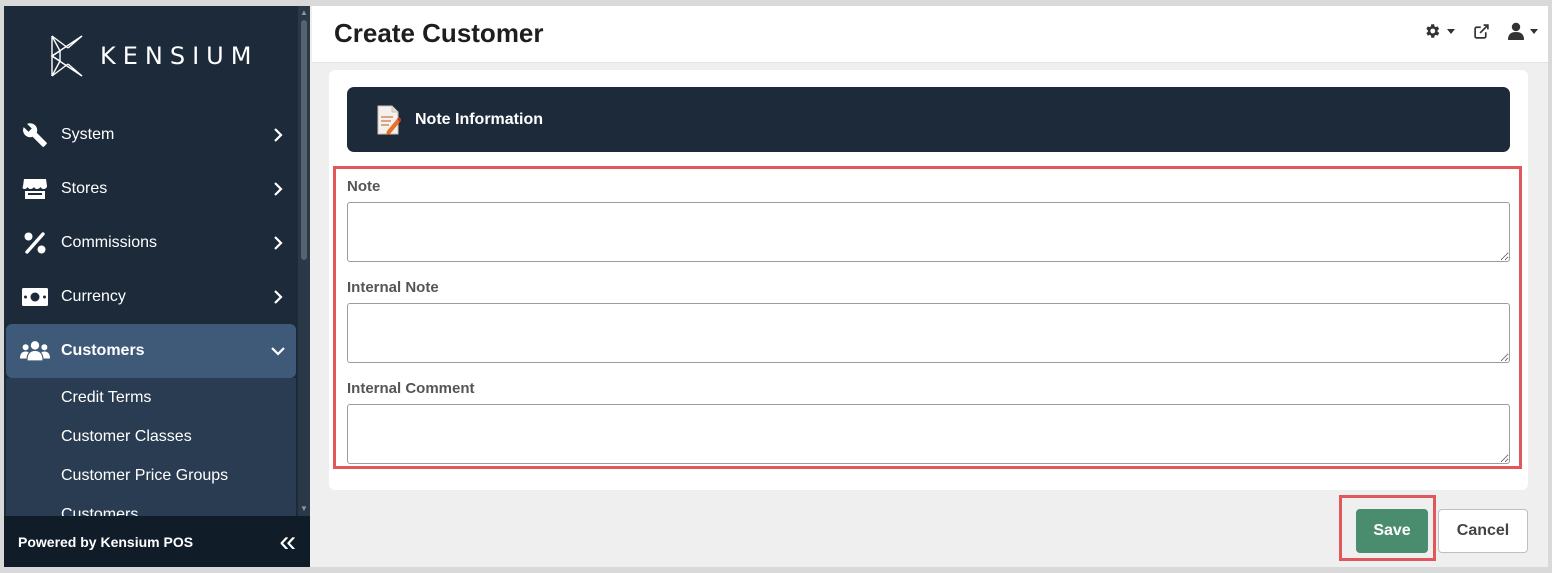 The width and height of the screenshot is (1552, 573). I want to click on note-label: Note, so click(364, 186).